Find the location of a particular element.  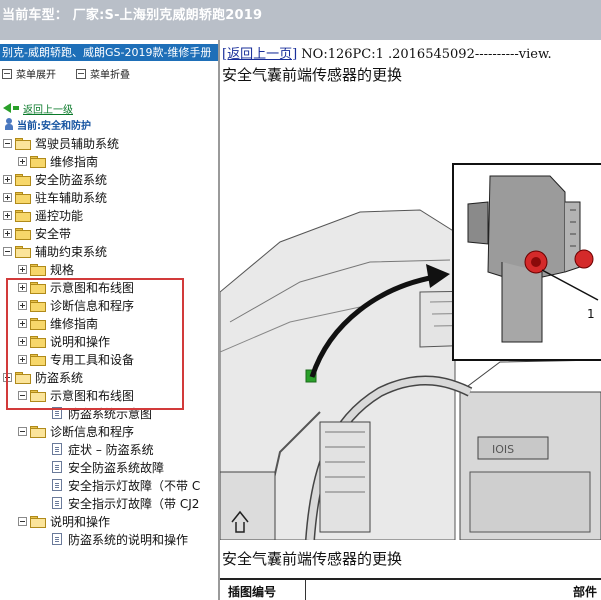

tree-item-service-guide: 维修指南 is located at coordinates (58, 161).